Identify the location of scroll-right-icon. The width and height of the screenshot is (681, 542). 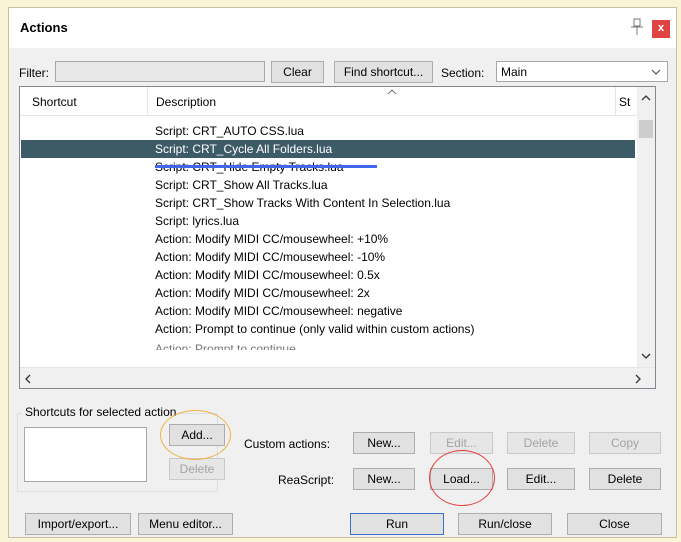
(638, 379).